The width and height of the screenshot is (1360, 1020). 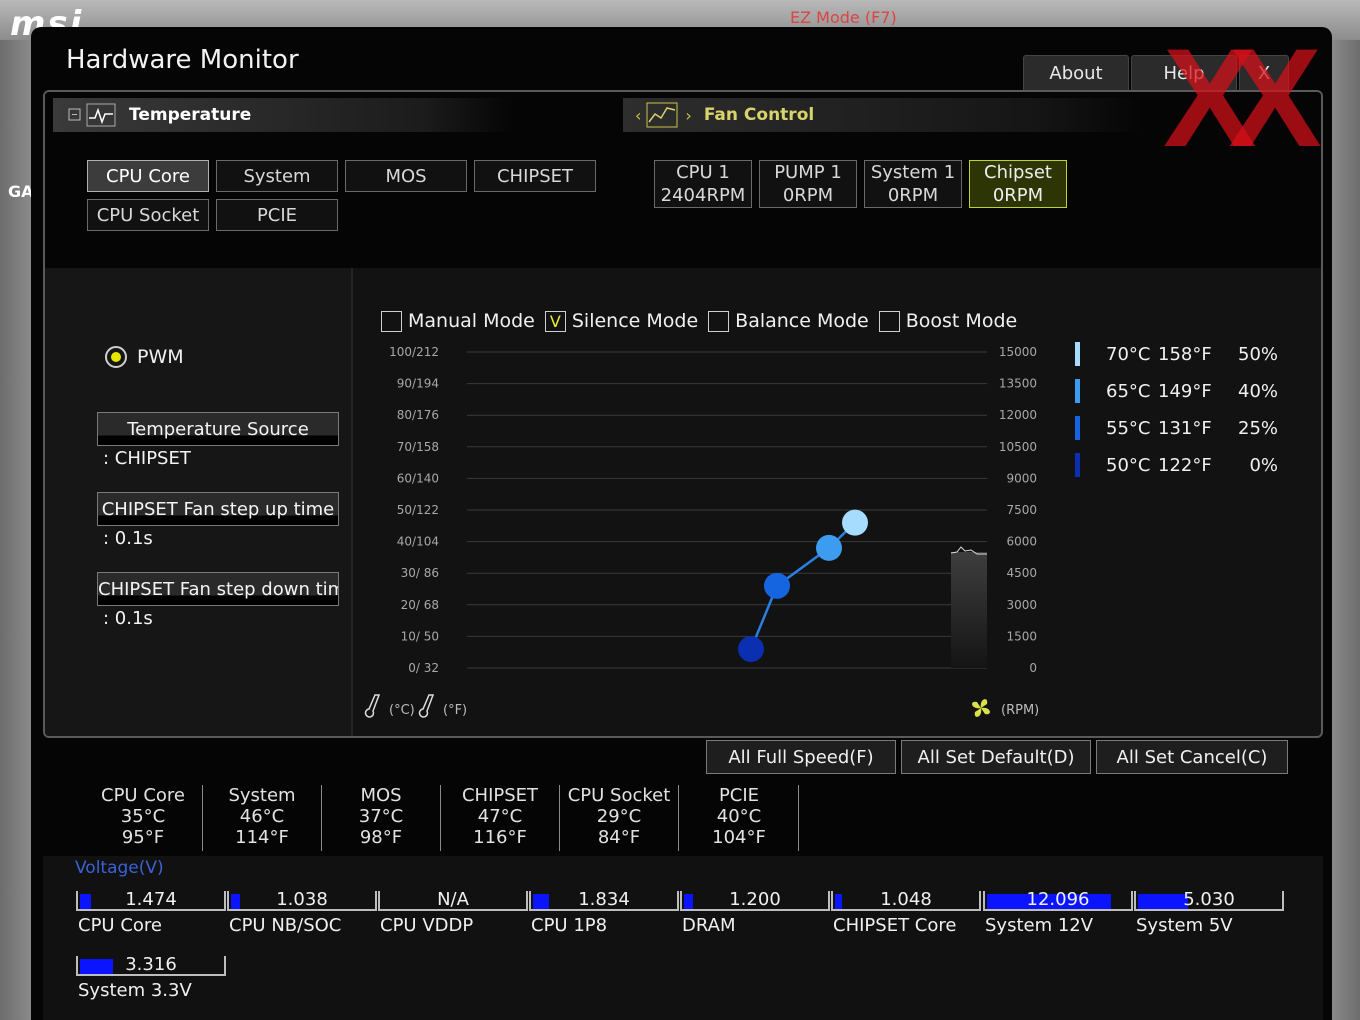 I want to click on temp-celsius: 35°C, so click(x=143, y=816).